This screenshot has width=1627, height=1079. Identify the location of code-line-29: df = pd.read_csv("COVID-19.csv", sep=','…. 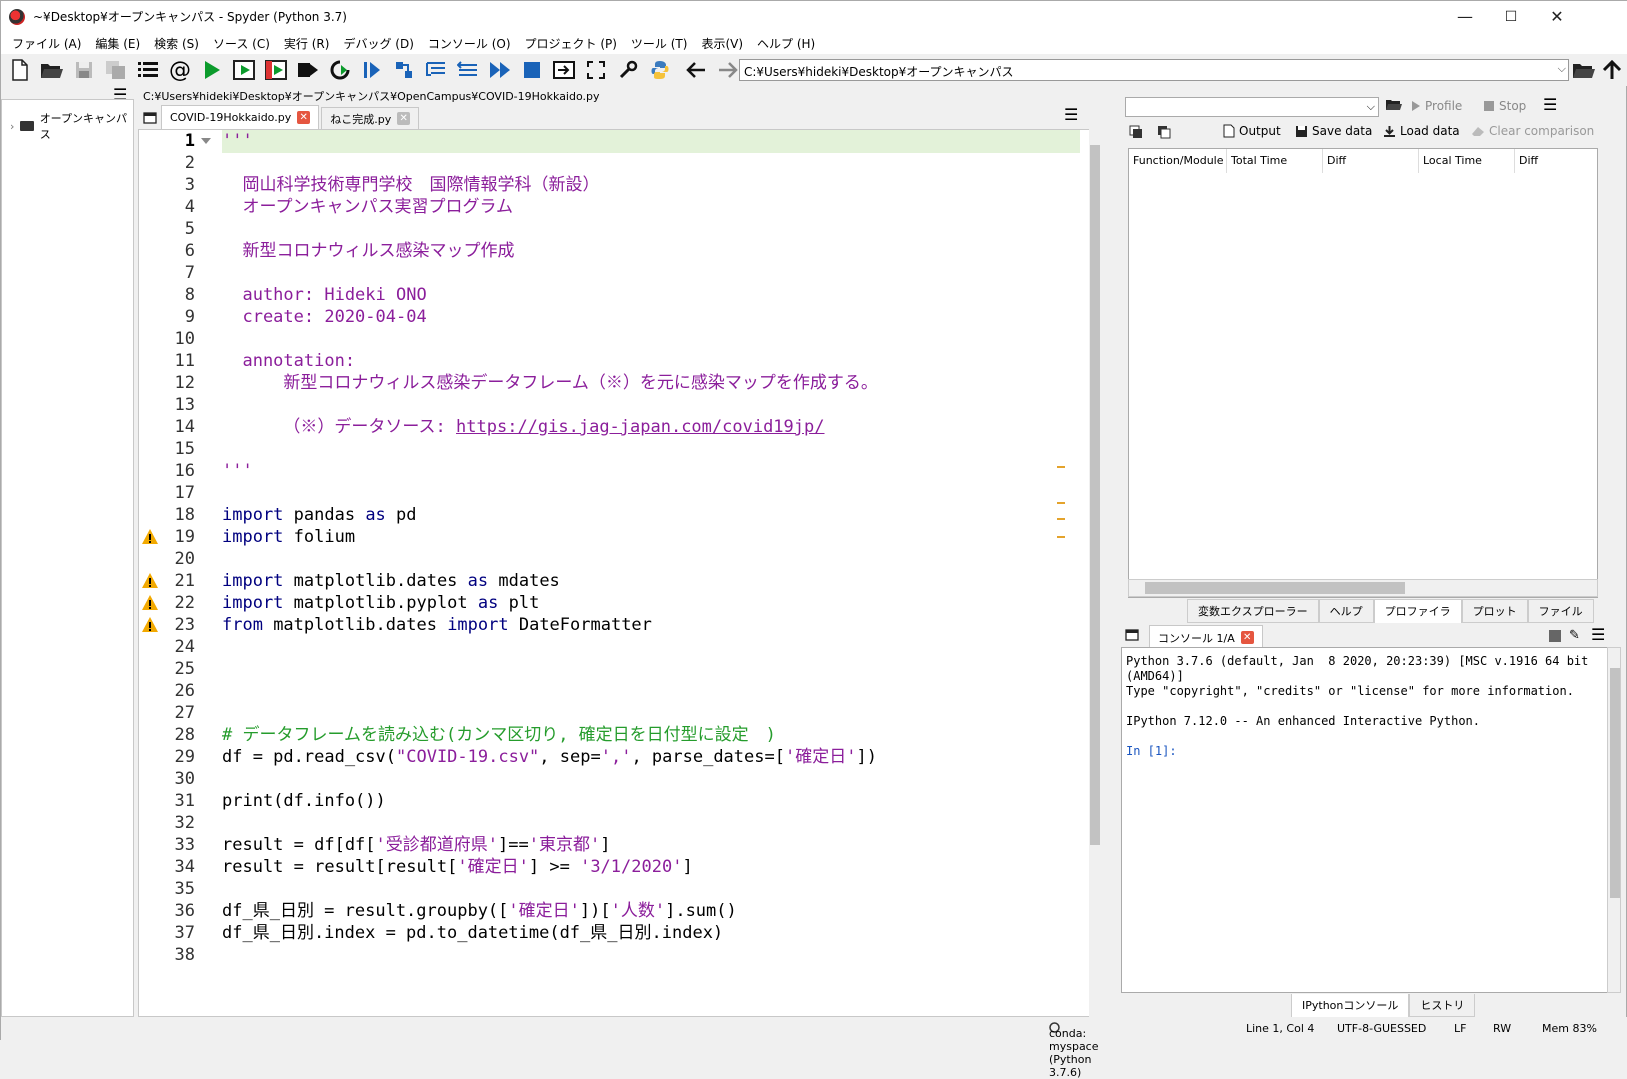
(549, 757).